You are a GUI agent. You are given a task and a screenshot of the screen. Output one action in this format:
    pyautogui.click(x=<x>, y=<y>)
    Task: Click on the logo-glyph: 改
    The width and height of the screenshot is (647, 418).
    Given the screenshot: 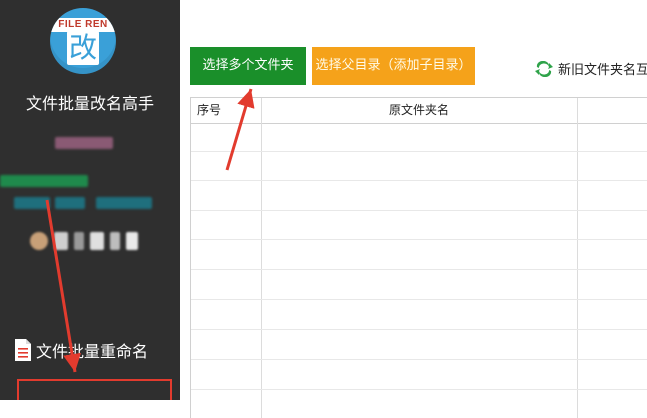 What is the action you would take?
    pyautogui.click(x=83, y=48)
    